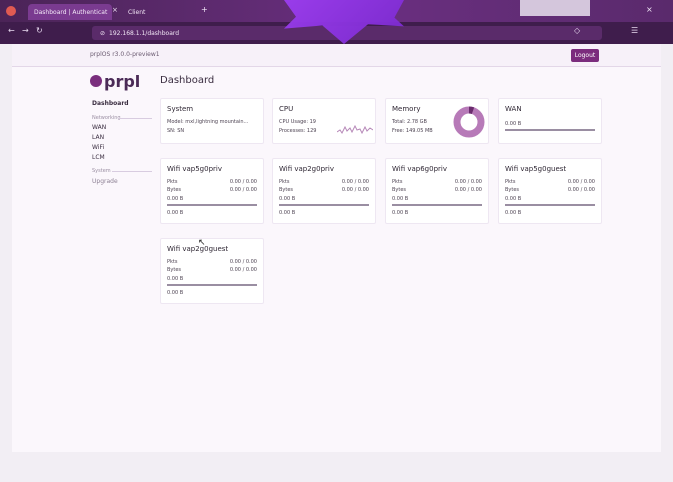 This screenshot has height=482, width=673. Describe the element at coordinates (298, 131) in the screenshot. I see `cpu-processes: Processes: 129` at that location.